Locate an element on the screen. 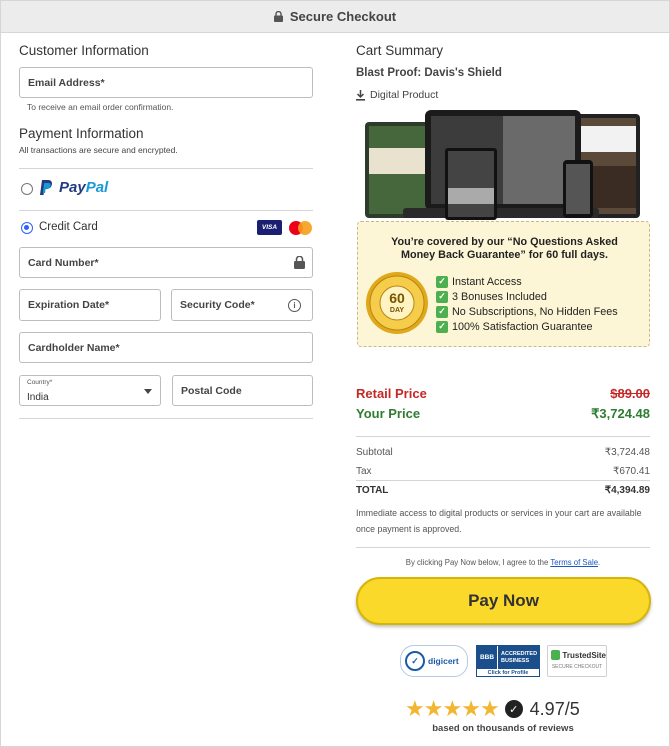  product-type-label: Digital Product is located at coordinates (404, 95).